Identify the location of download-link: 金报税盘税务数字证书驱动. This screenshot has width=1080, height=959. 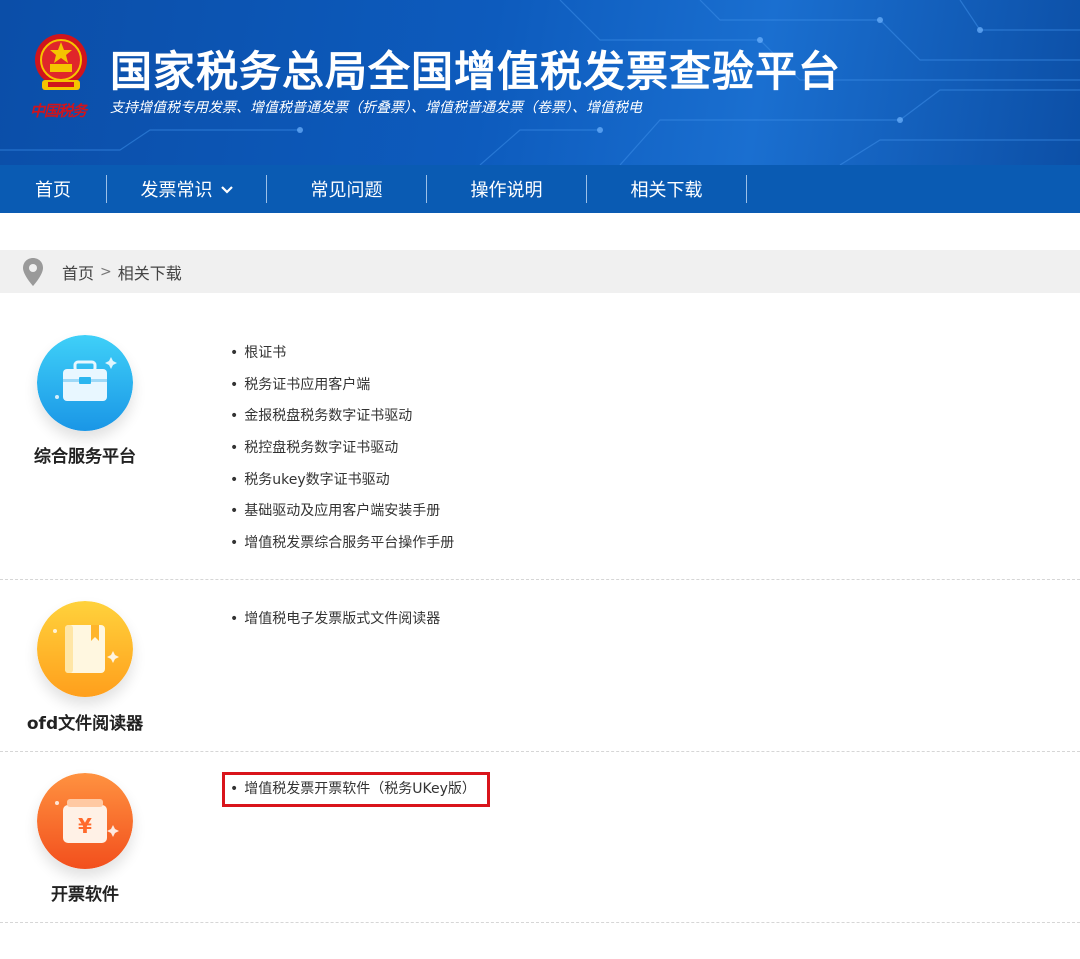
(342, 423).